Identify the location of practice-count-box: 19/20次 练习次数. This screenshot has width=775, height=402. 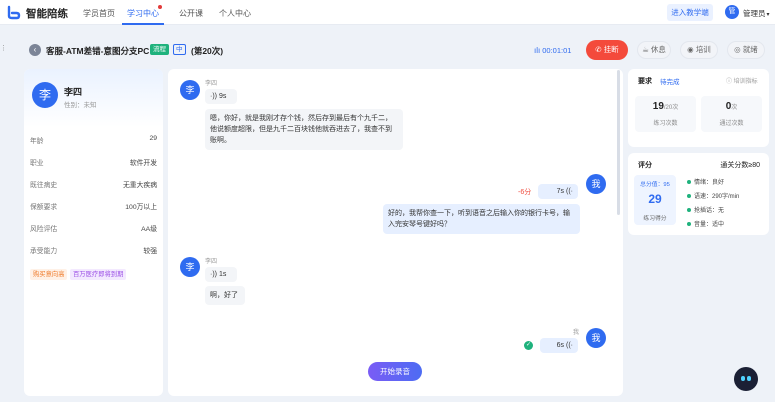
(665, 114).